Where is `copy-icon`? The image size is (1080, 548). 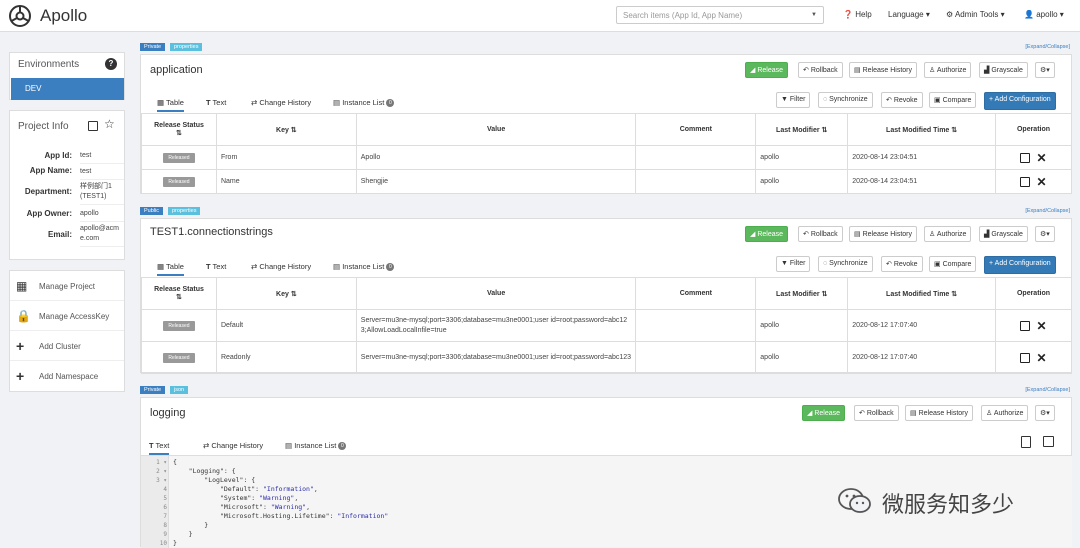
copy-icon is located at coordinates (1026, 442).